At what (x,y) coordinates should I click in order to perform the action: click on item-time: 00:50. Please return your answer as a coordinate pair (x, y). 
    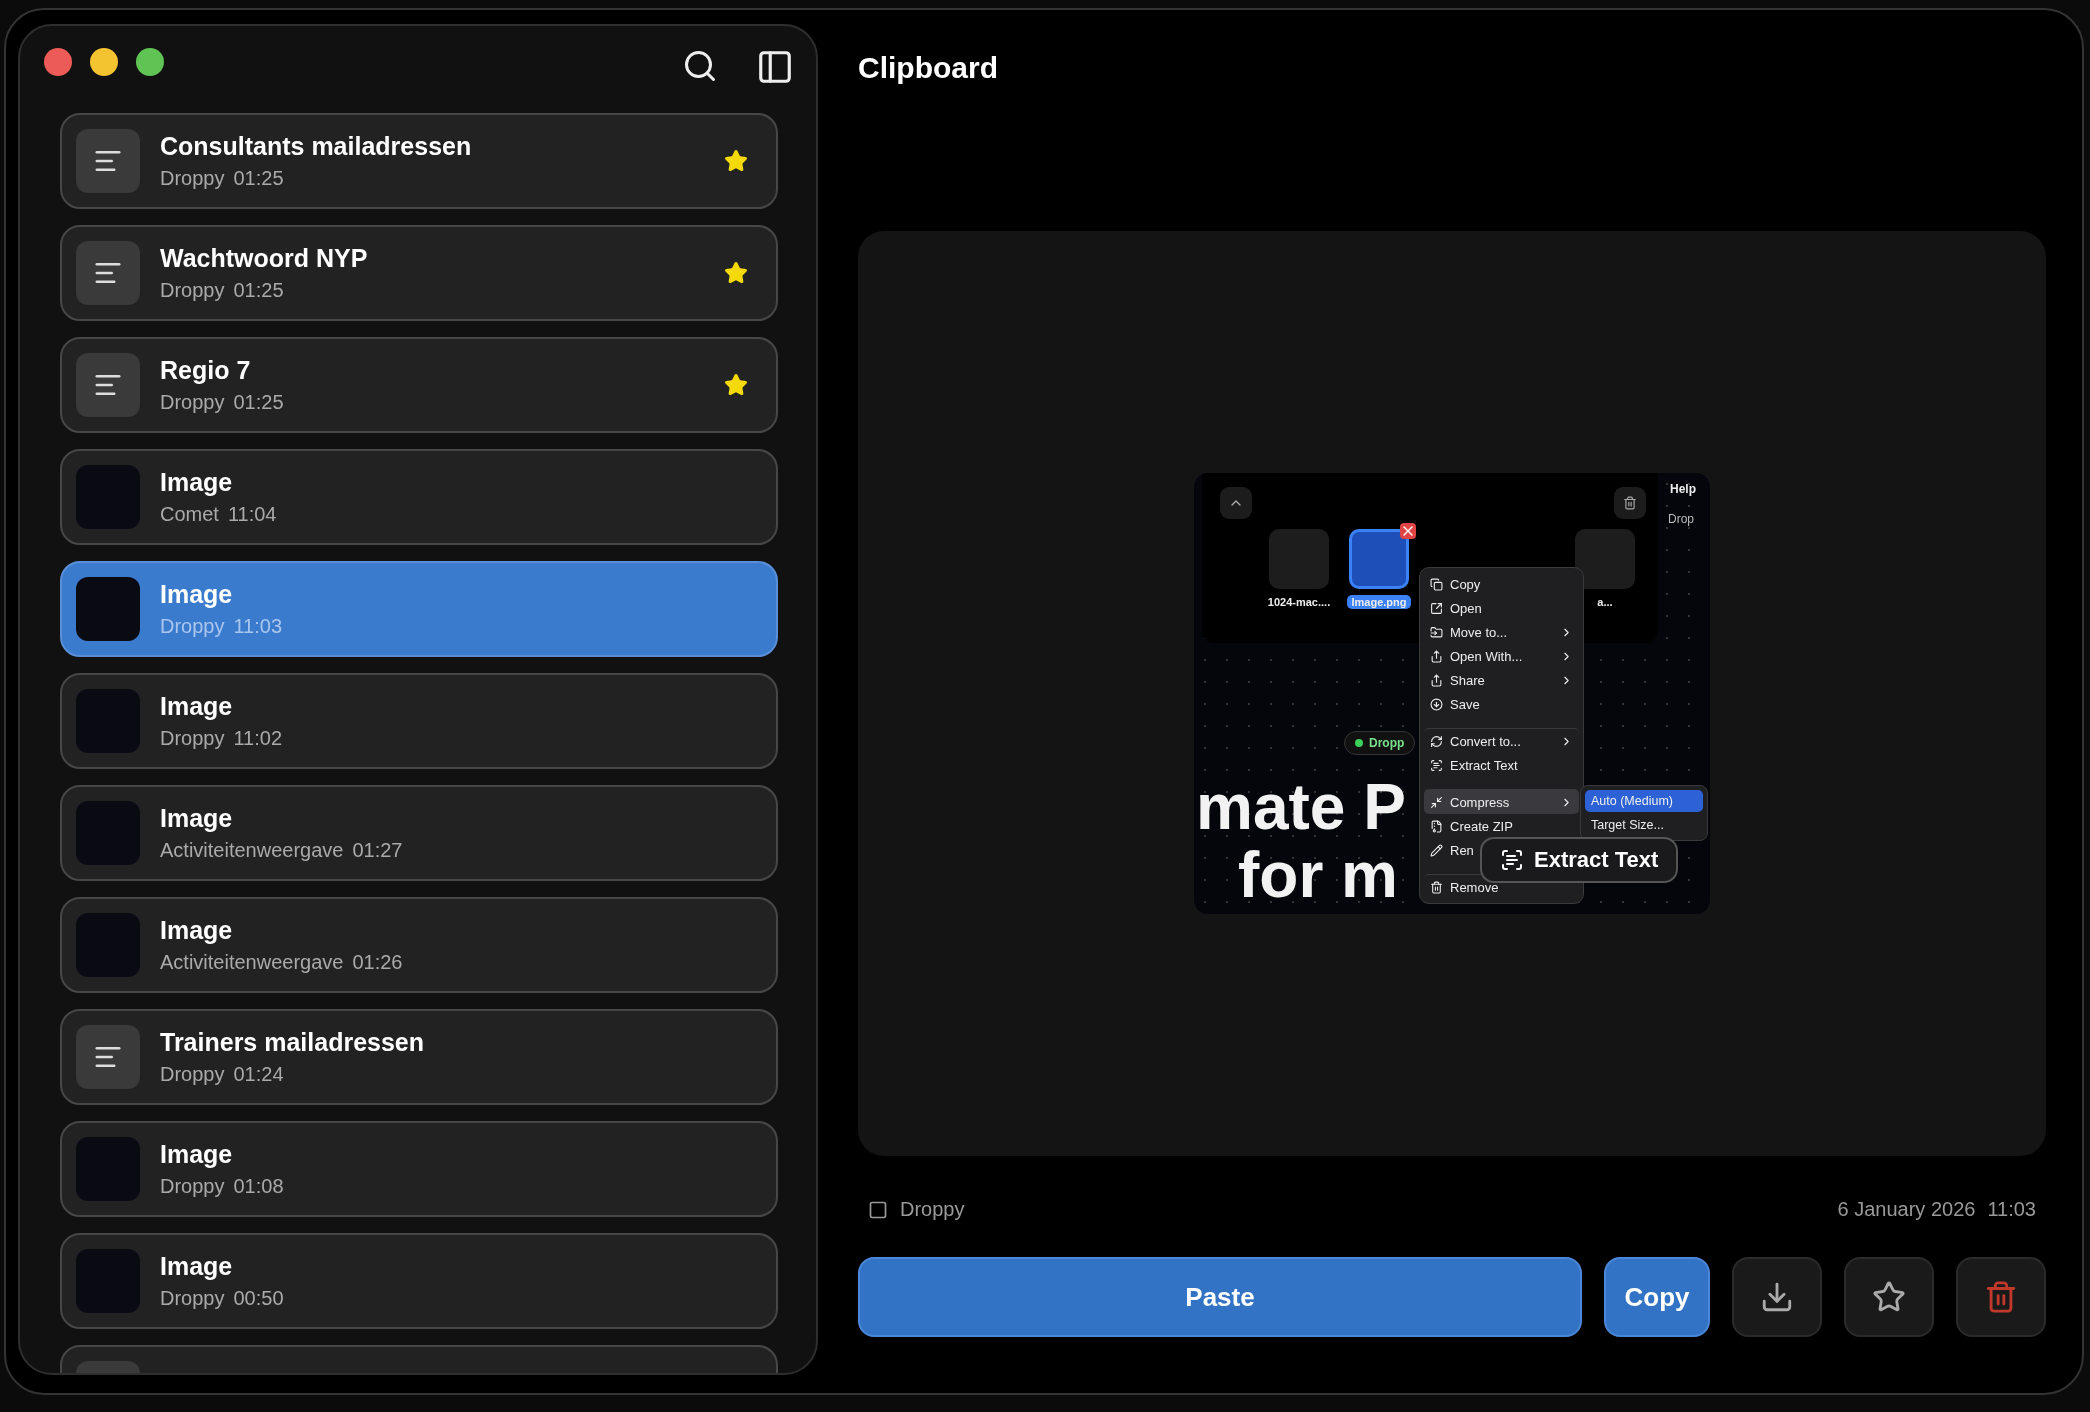
    Looking at the image, I should click on (258, 1298).